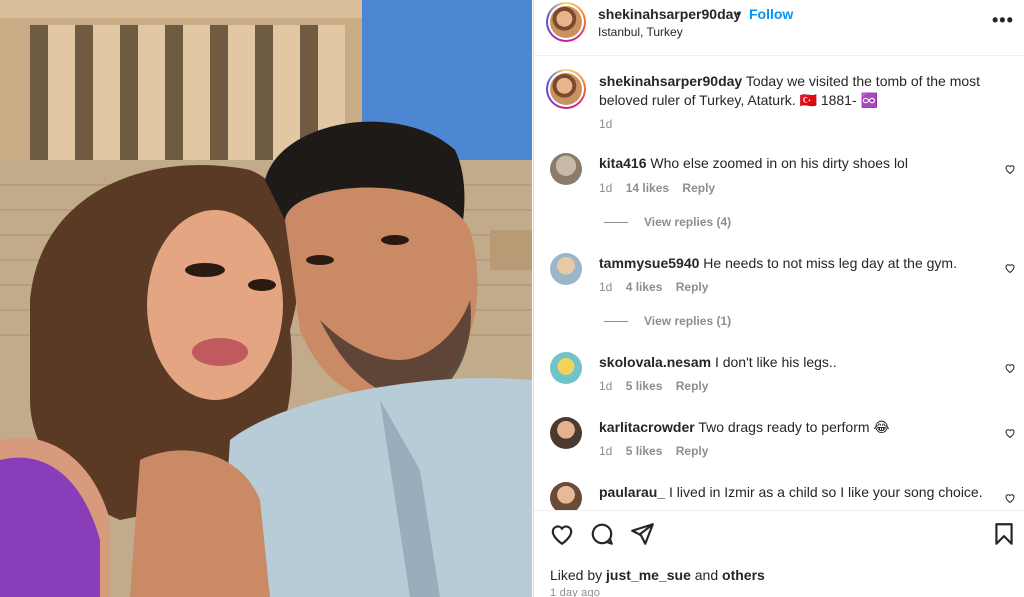  What do you see at coordinates (830, 263) in the screenshot?
I see `comment-text: He needs to not miss leg day at the gym.` at bounding box center [830, 263].